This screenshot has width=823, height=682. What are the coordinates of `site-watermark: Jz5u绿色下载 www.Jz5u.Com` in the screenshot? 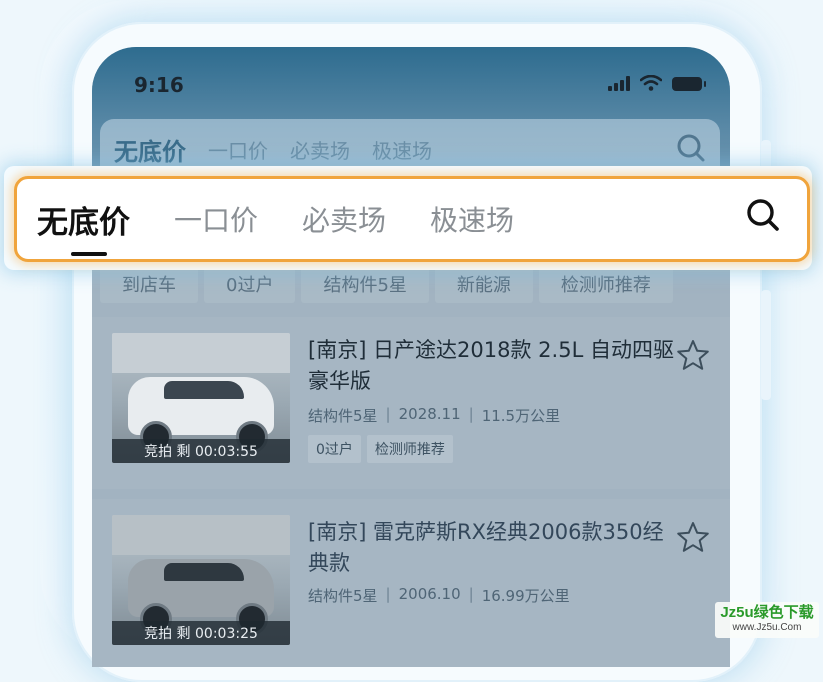 It's located at (767, 620).